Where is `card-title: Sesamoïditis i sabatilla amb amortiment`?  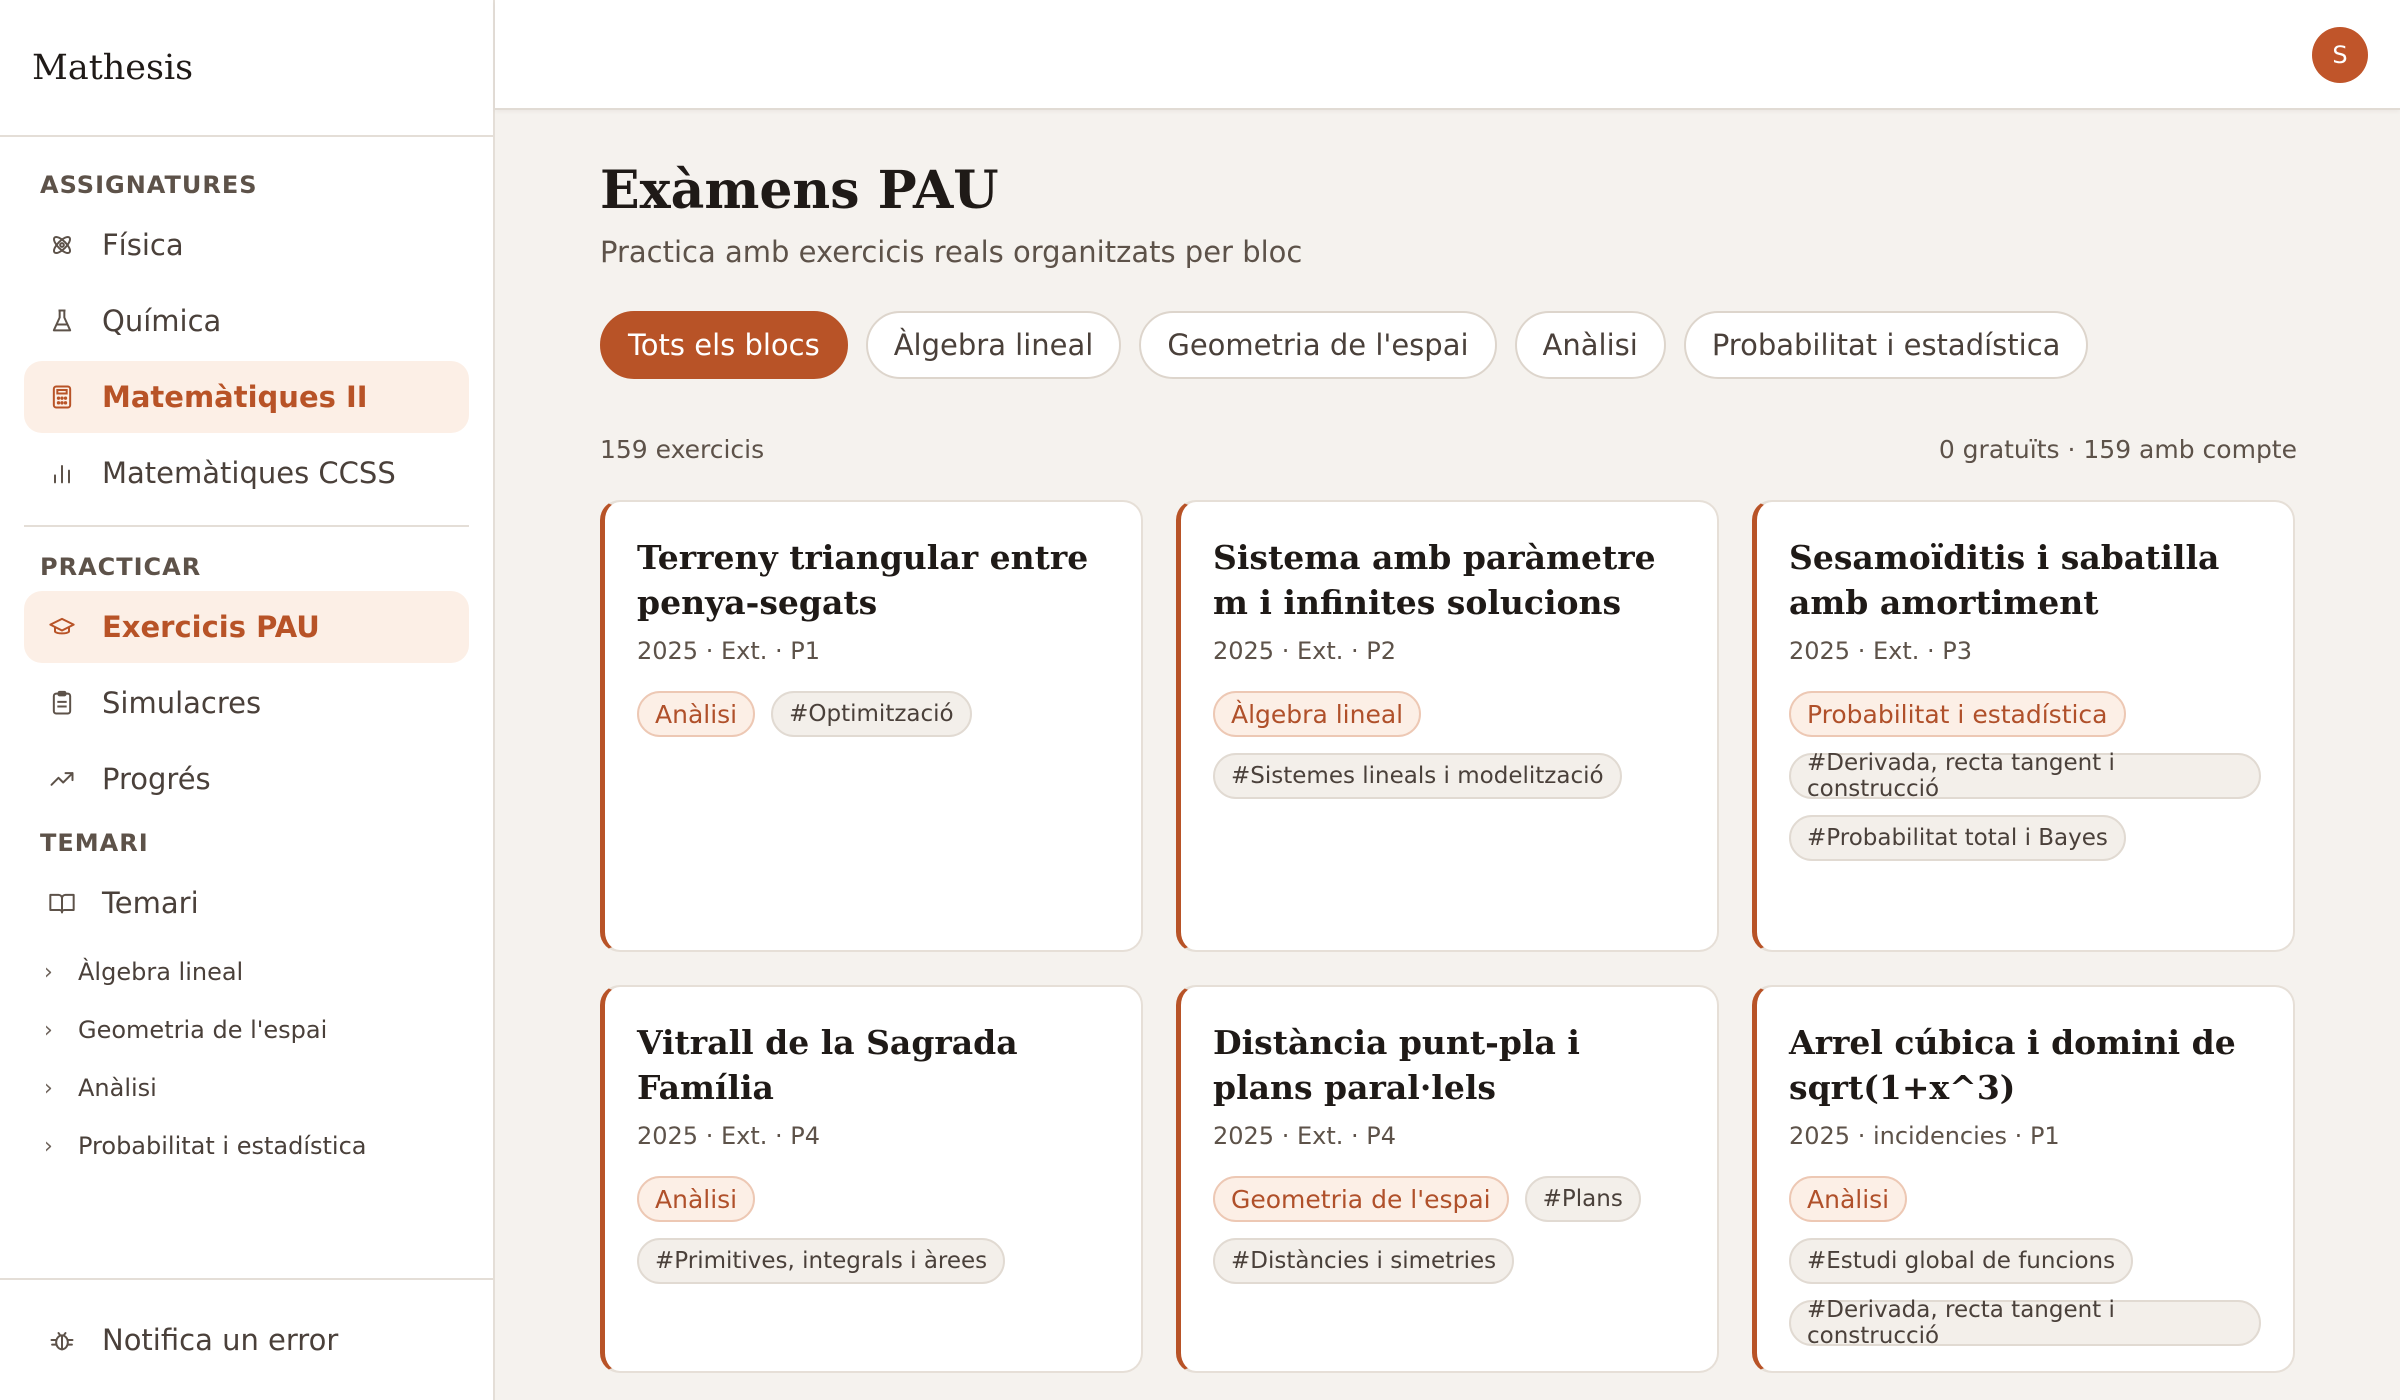
card-title: Sesamoïditis i sabatilla amb amortiment is located at coordinates (2004, 580).